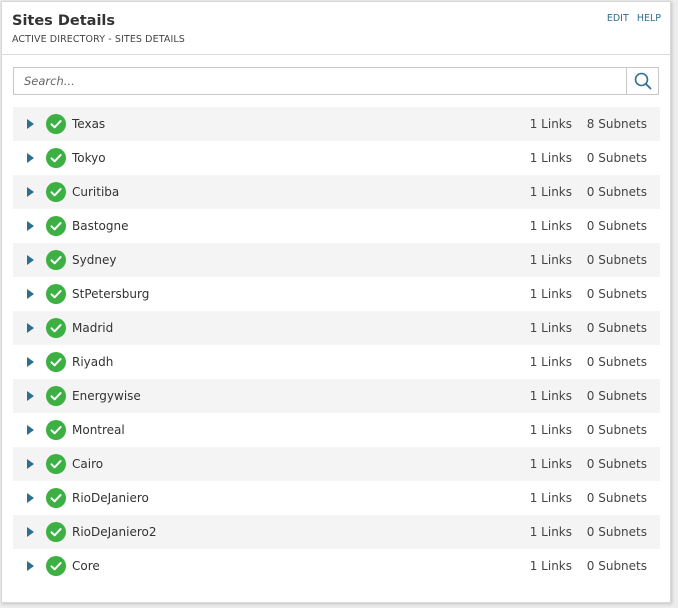  What do you see at coordinates (336, 464) in the screenshot?
I see `site-row: Cairo 1 Links 0 Subnets` at bounding box center [336, 464].